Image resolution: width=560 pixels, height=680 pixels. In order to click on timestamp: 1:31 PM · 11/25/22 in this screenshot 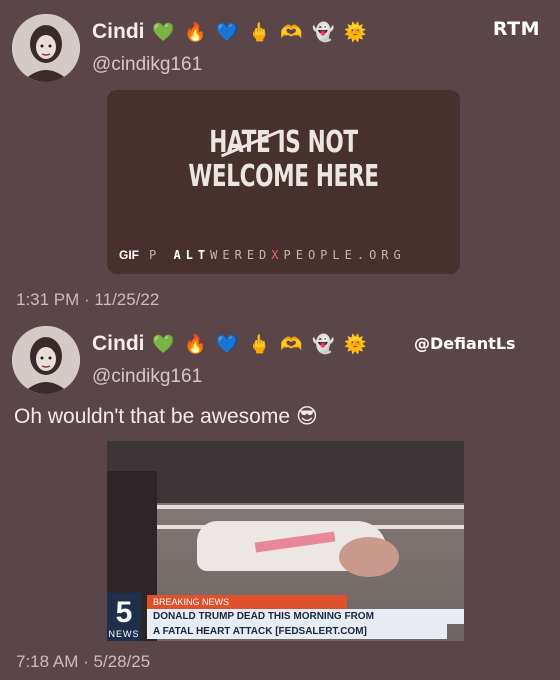, I will do `click(87, 300)`.